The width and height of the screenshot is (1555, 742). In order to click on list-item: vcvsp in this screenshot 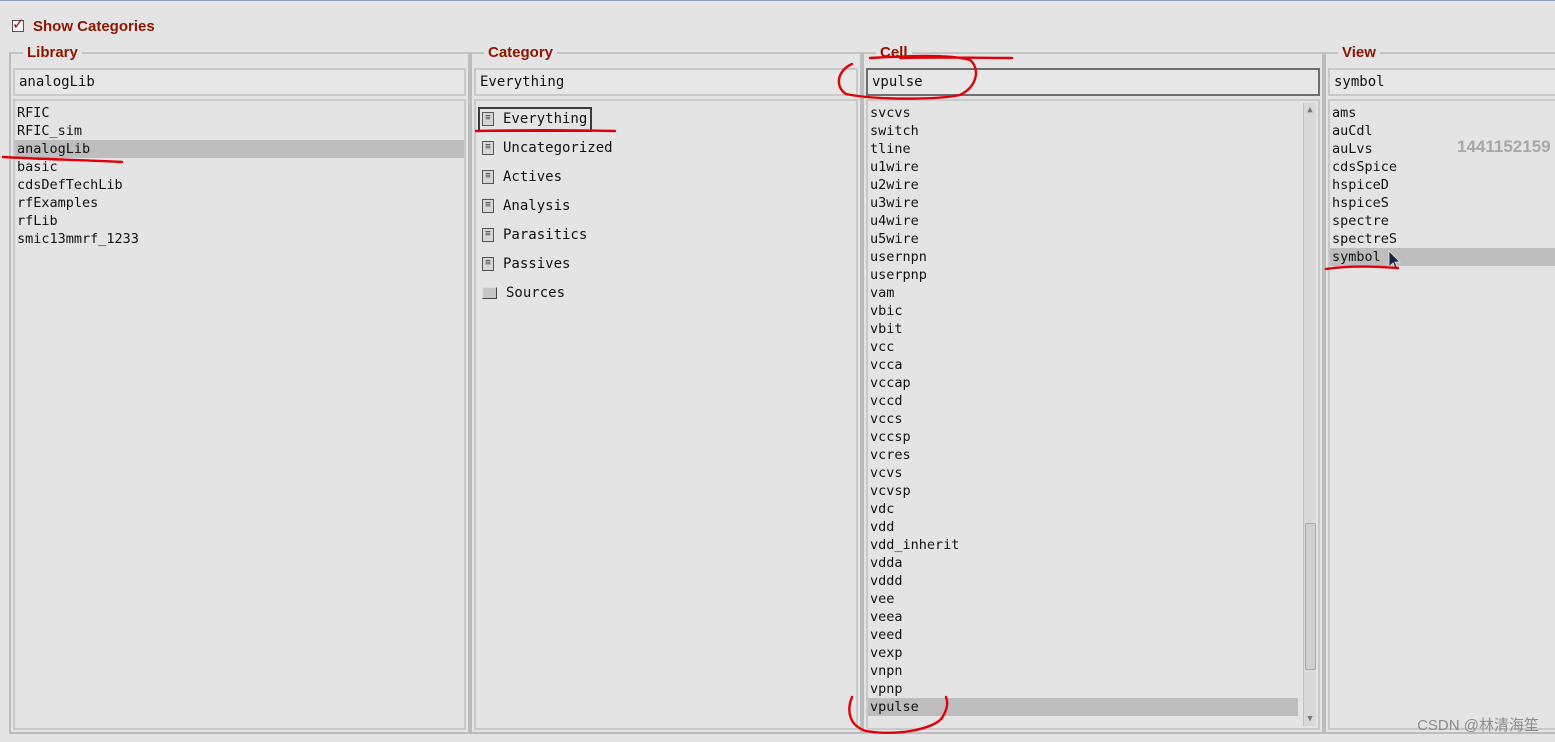, I will do `click(1083, 491)`.